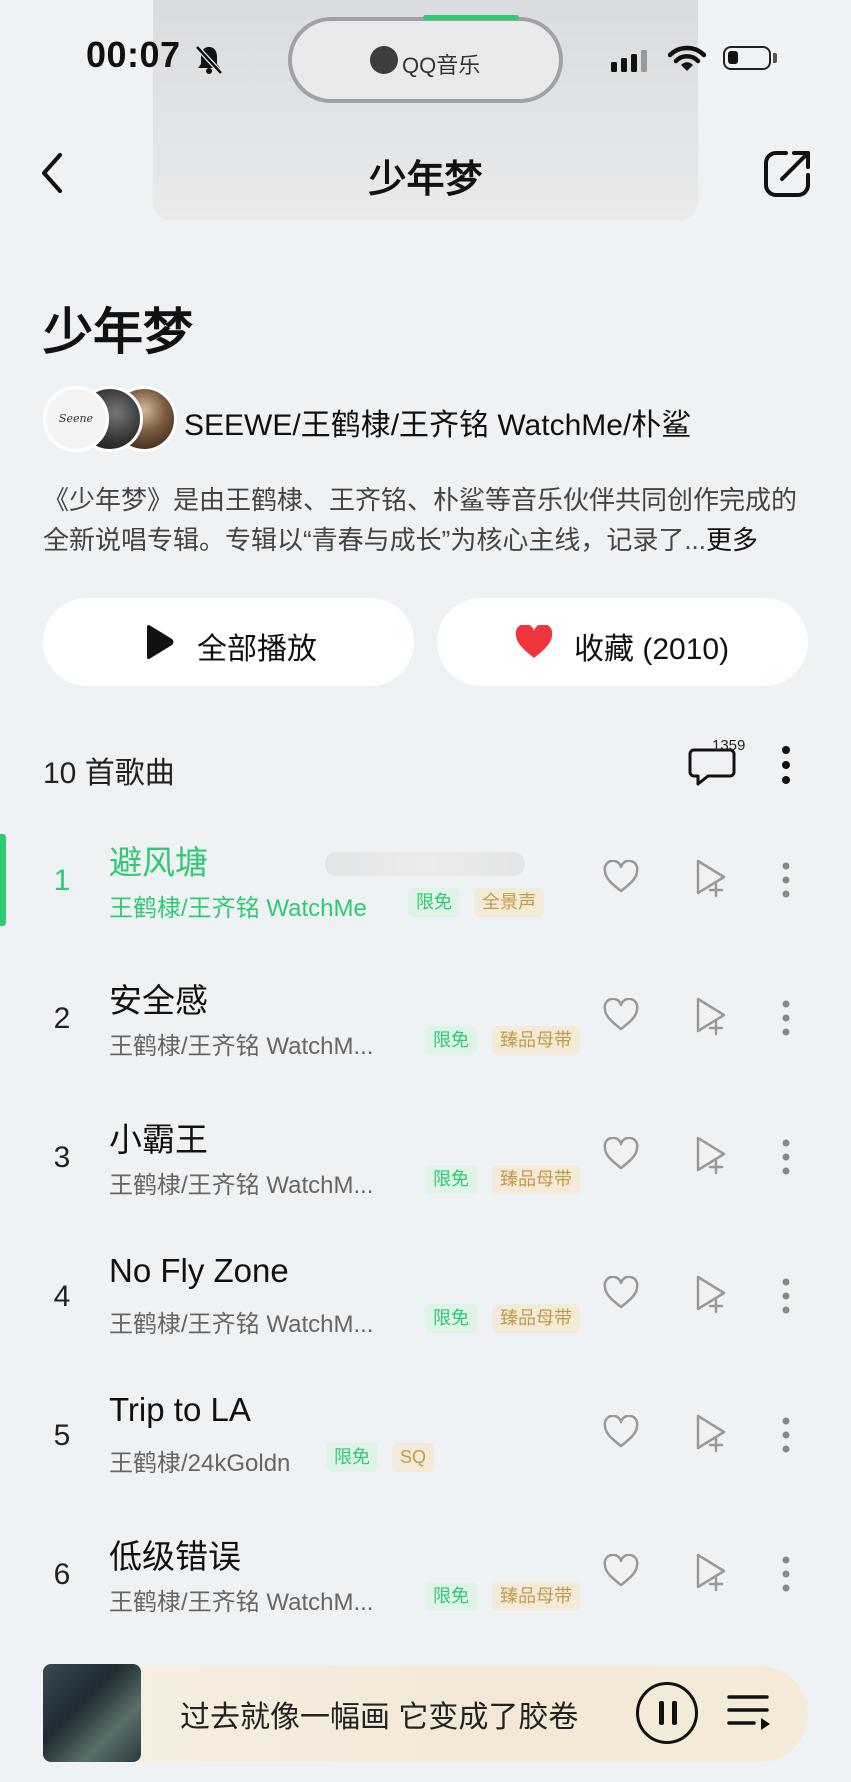 This screenshot has width=851, height=1782. I want to click on battery-icon, so click(747, 58).